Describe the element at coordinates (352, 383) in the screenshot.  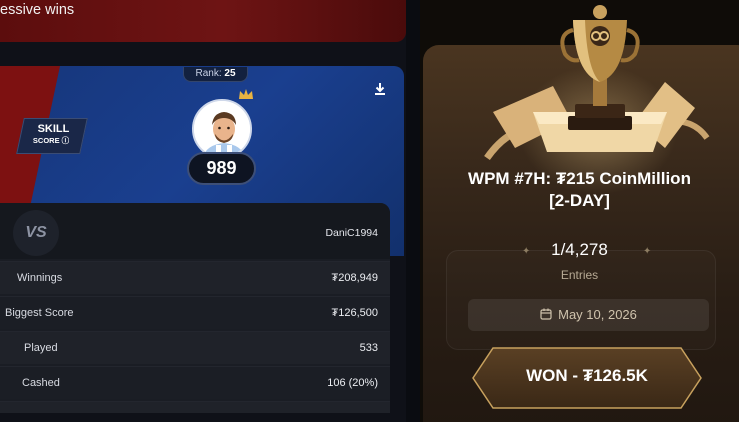
I see `stat-value: 106 (20%)` at that location.